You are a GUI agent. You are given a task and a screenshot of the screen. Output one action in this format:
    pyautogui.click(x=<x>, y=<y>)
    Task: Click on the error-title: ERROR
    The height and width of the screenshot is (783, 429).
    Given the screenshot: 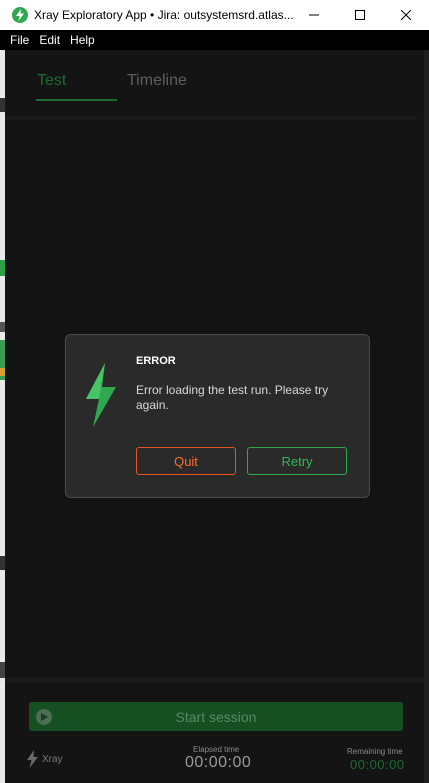 What is the action you would take?
    pyautogui.click(x=156, y=361)
    